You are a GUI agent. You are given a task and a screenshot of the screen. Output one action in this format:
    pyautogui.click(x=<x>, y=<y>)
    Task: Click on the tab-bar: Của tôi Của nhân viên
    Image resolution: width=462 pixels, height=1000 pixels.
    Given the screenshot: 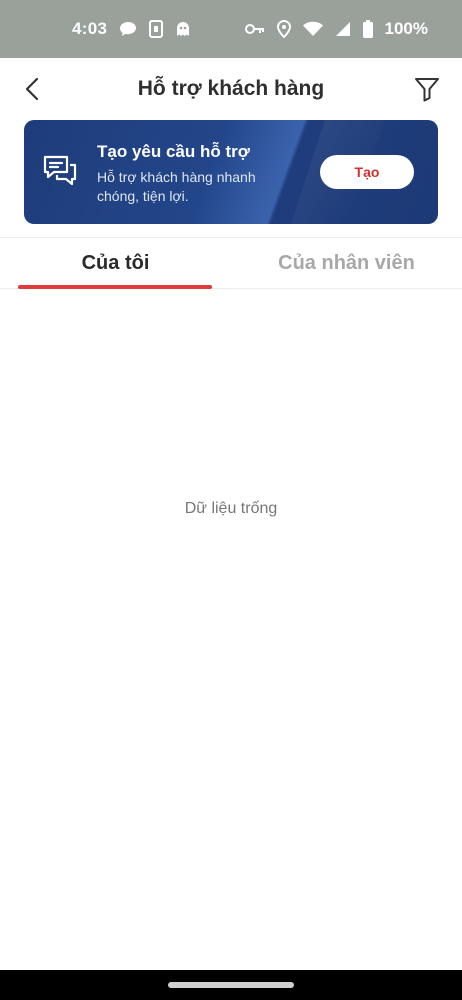 What is the action you would take?
    pyautogui.click(x=231, y=263)
    